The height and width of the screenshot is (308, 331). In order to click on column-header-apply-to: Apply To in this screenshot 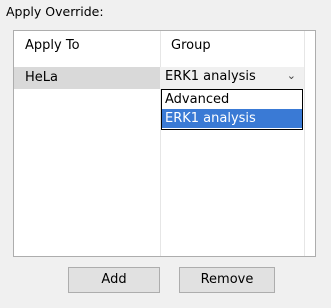, I will do `click(52, 45)`.